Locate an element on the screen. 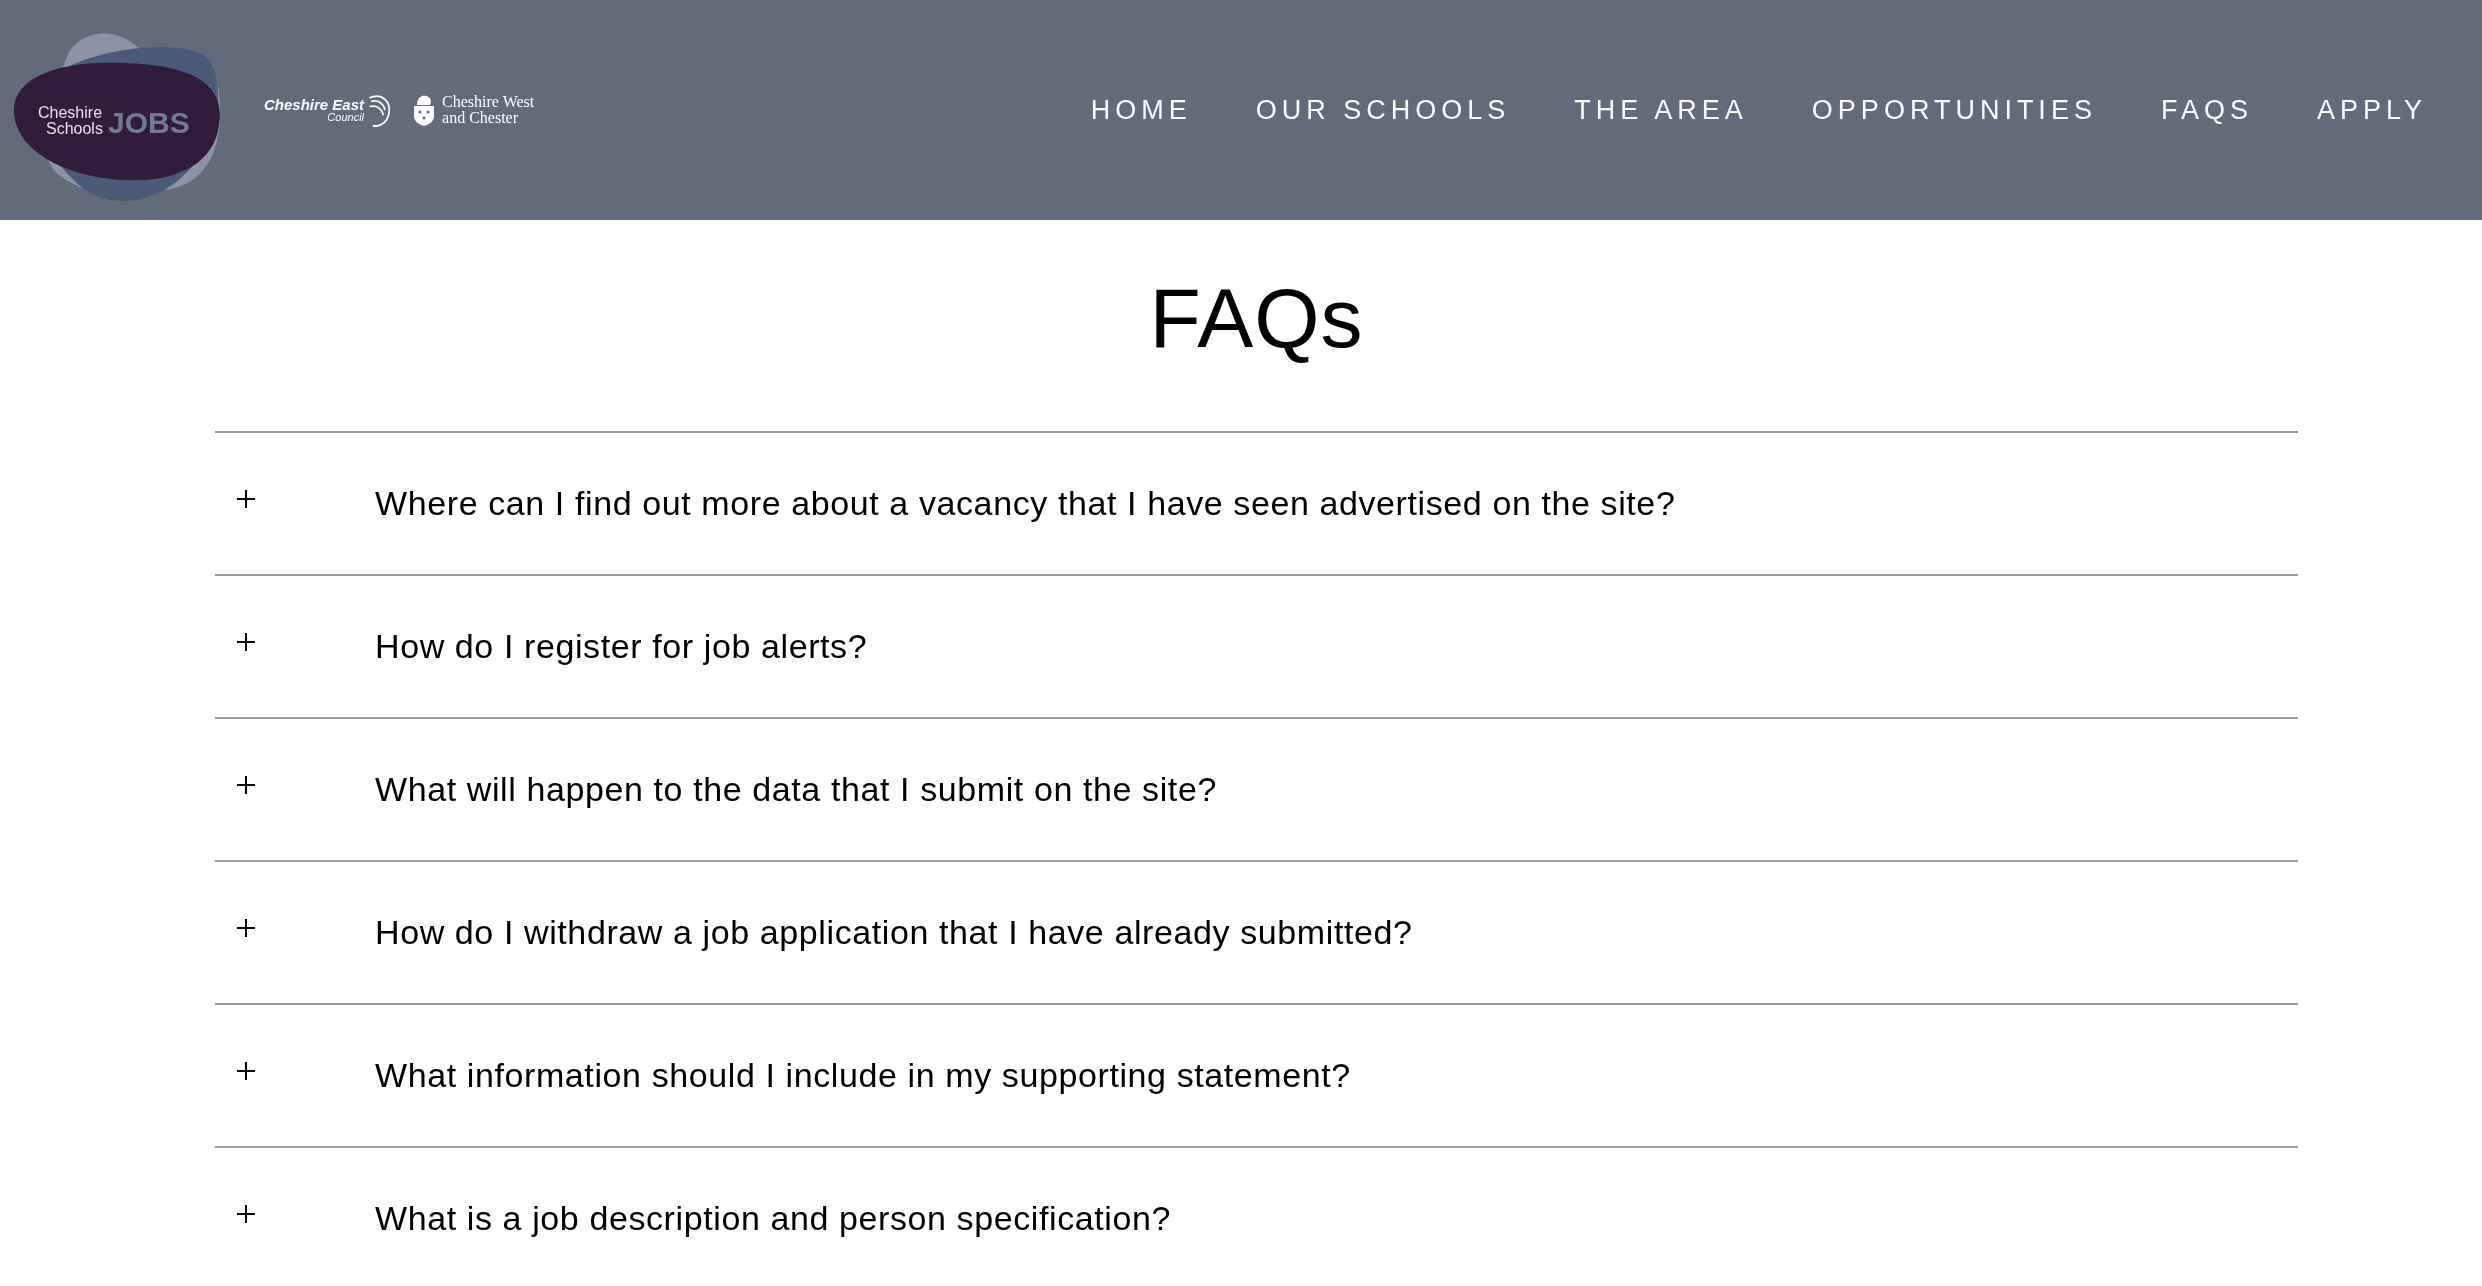  logo-jobs-text: JOBS is located at coordinates (149, 122).